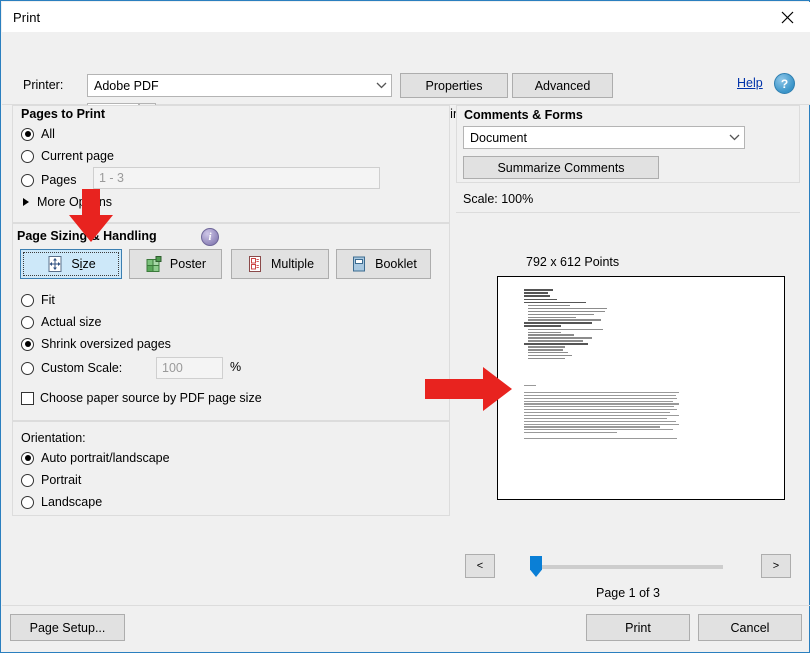 This screenshot has height=653, width=810. What do you see at coordinates (604, 137) in the screenshot?
I see `comments-select: Document` at bounding box center [604, 137].